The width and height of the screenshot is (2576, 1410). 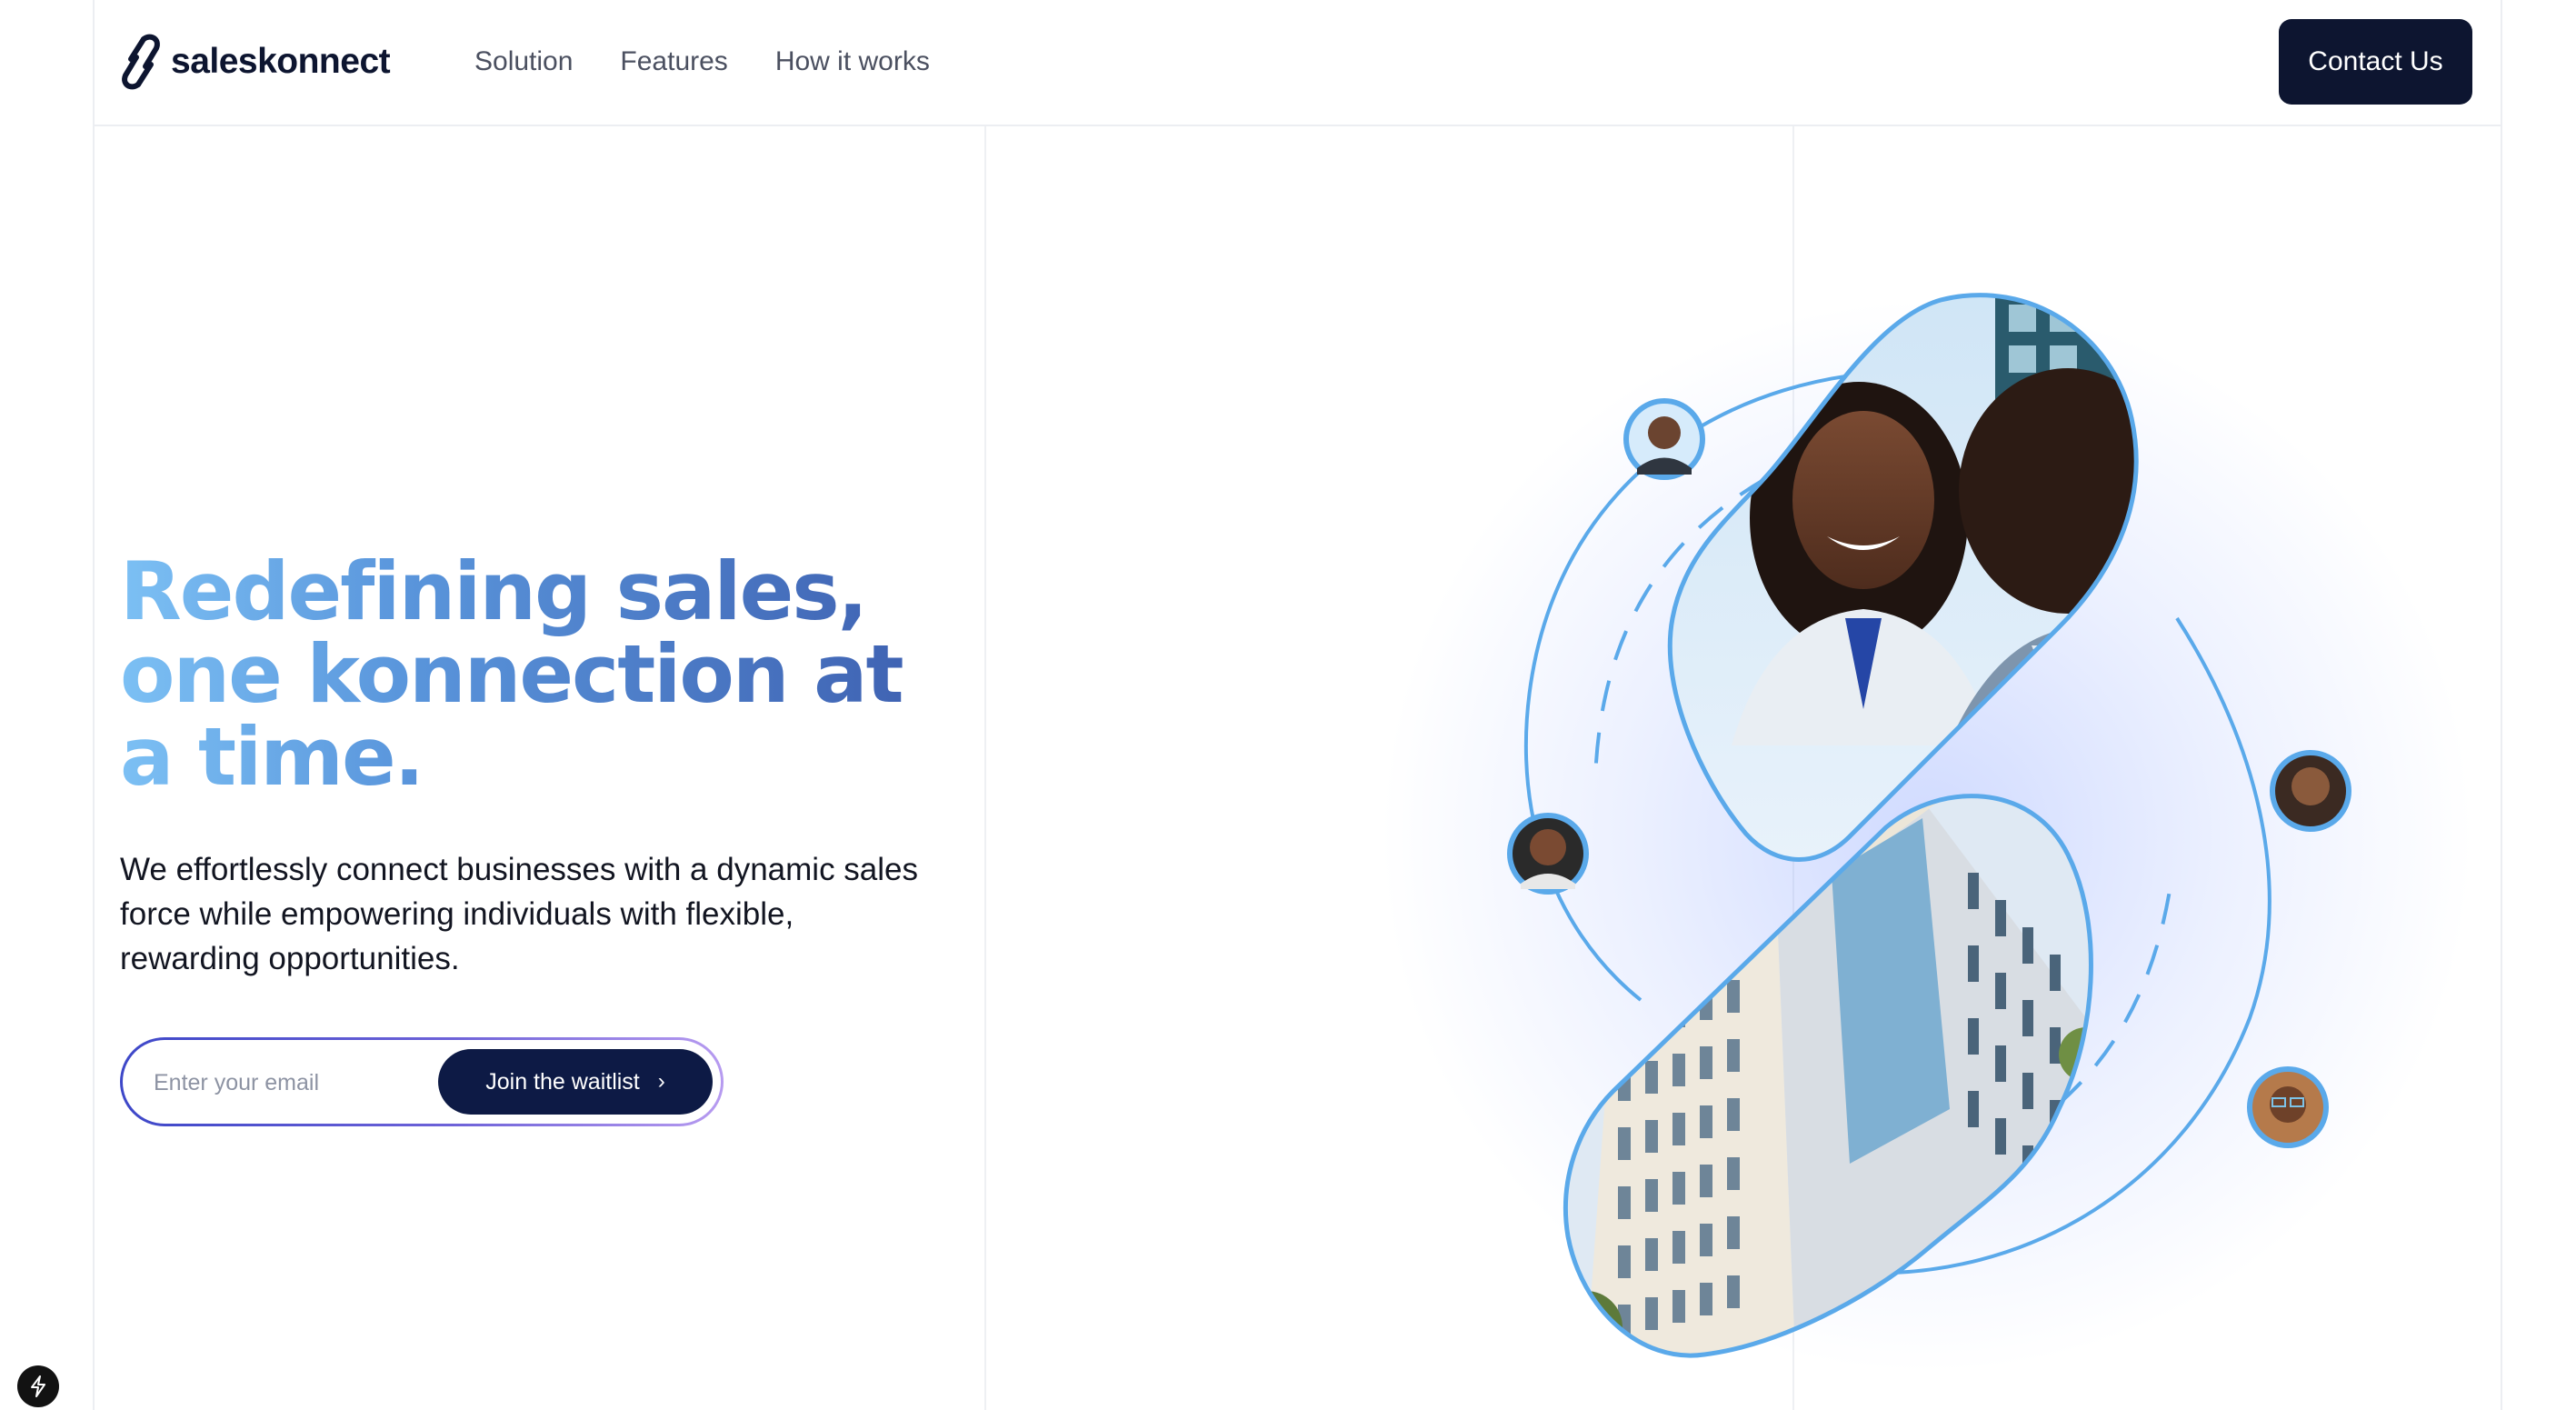 I want to click on join-waitlist-button: Join the waitlist ›, so click(x=575, y=1082).